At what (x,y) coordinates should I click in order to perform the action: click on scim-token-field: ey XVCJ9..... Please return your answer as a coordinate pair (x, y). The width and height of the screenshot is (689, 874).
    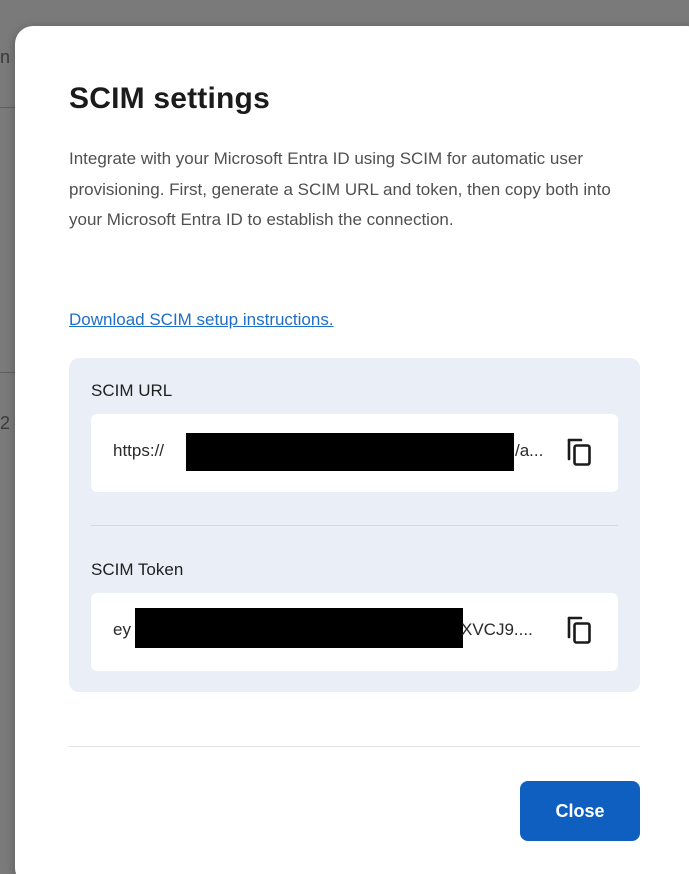
    Looking at the image, I should click on (354, 632).